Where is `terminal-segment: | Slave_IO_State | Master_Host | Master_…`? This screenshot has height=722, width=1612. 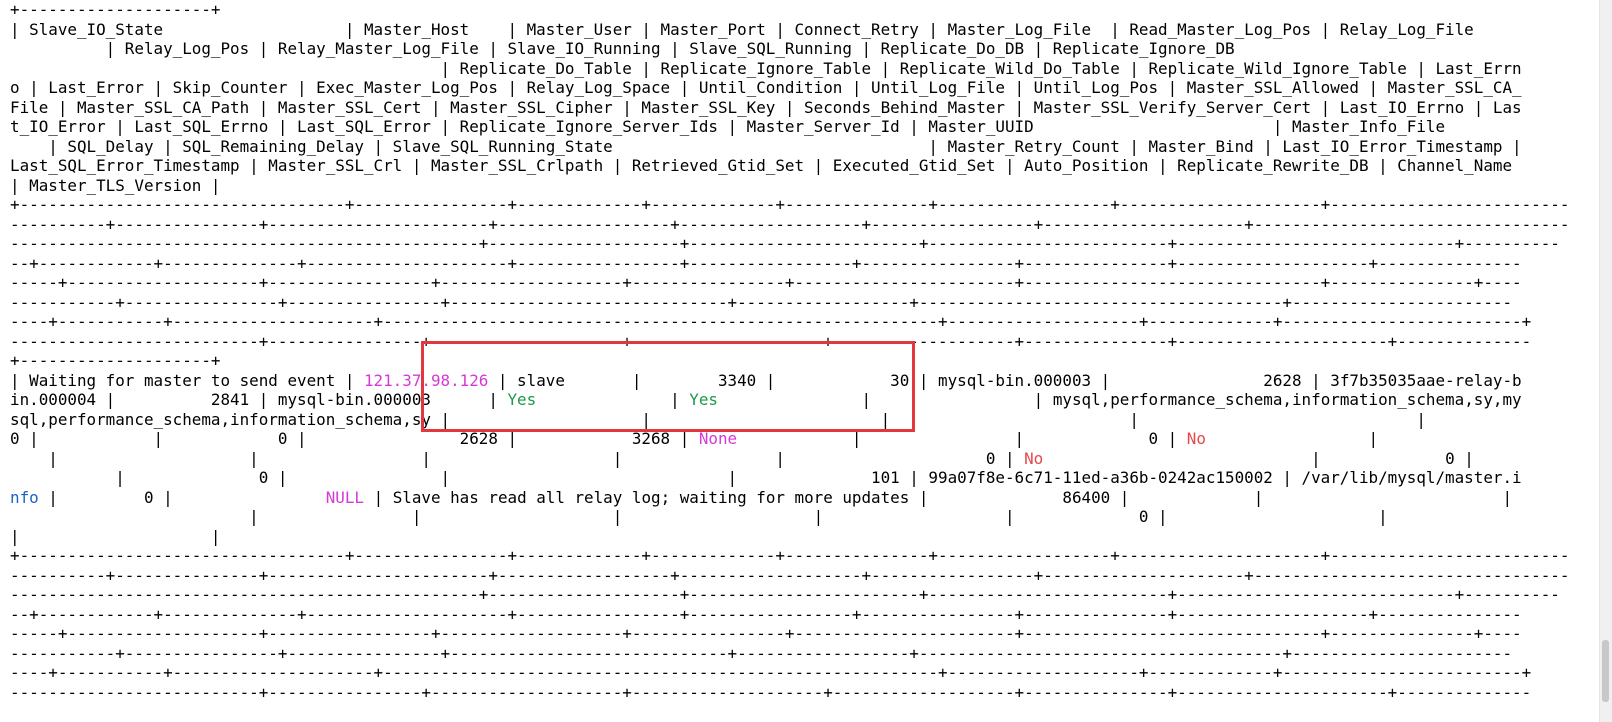
terminal-segment: | Slave_IO_State | Master_Host | Master_… is located at coordinates (742, 29).